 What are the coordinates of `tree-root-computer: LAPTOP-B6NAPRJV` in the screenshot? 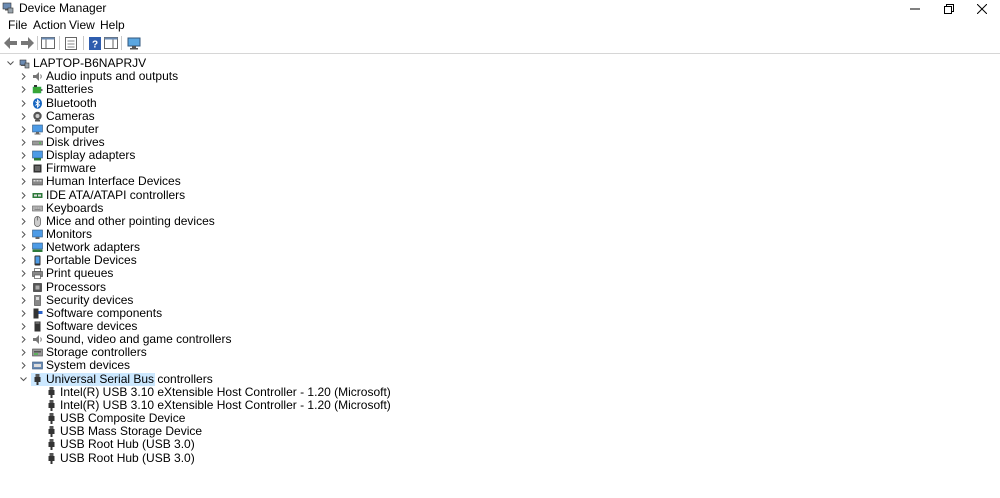 It's located at (500, 63).